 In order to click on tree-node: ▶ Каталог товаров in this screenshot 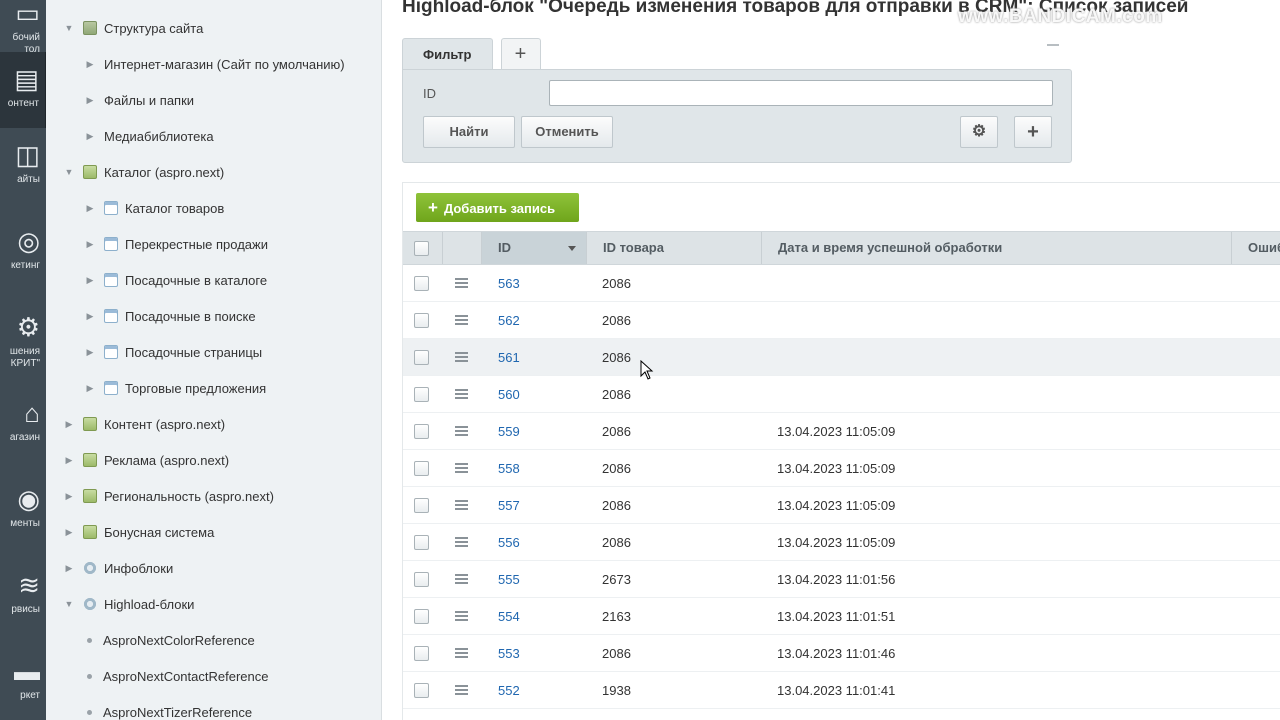, I will do `click(154, 208)`.